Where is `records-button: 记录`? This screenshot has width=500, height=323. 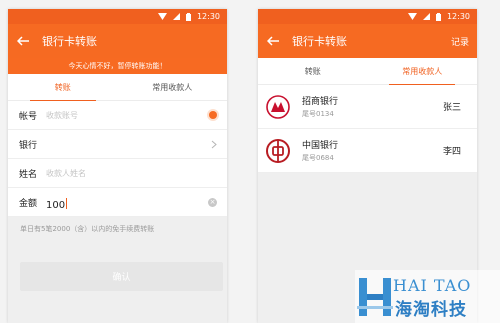 records-button: 记录 is located at coordinates (460, 41).